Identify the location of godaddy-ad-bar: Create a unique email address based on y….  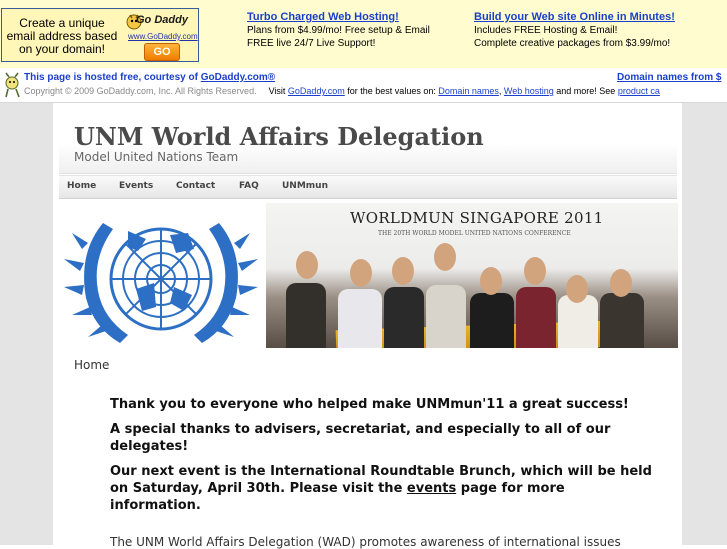
(363, 34).